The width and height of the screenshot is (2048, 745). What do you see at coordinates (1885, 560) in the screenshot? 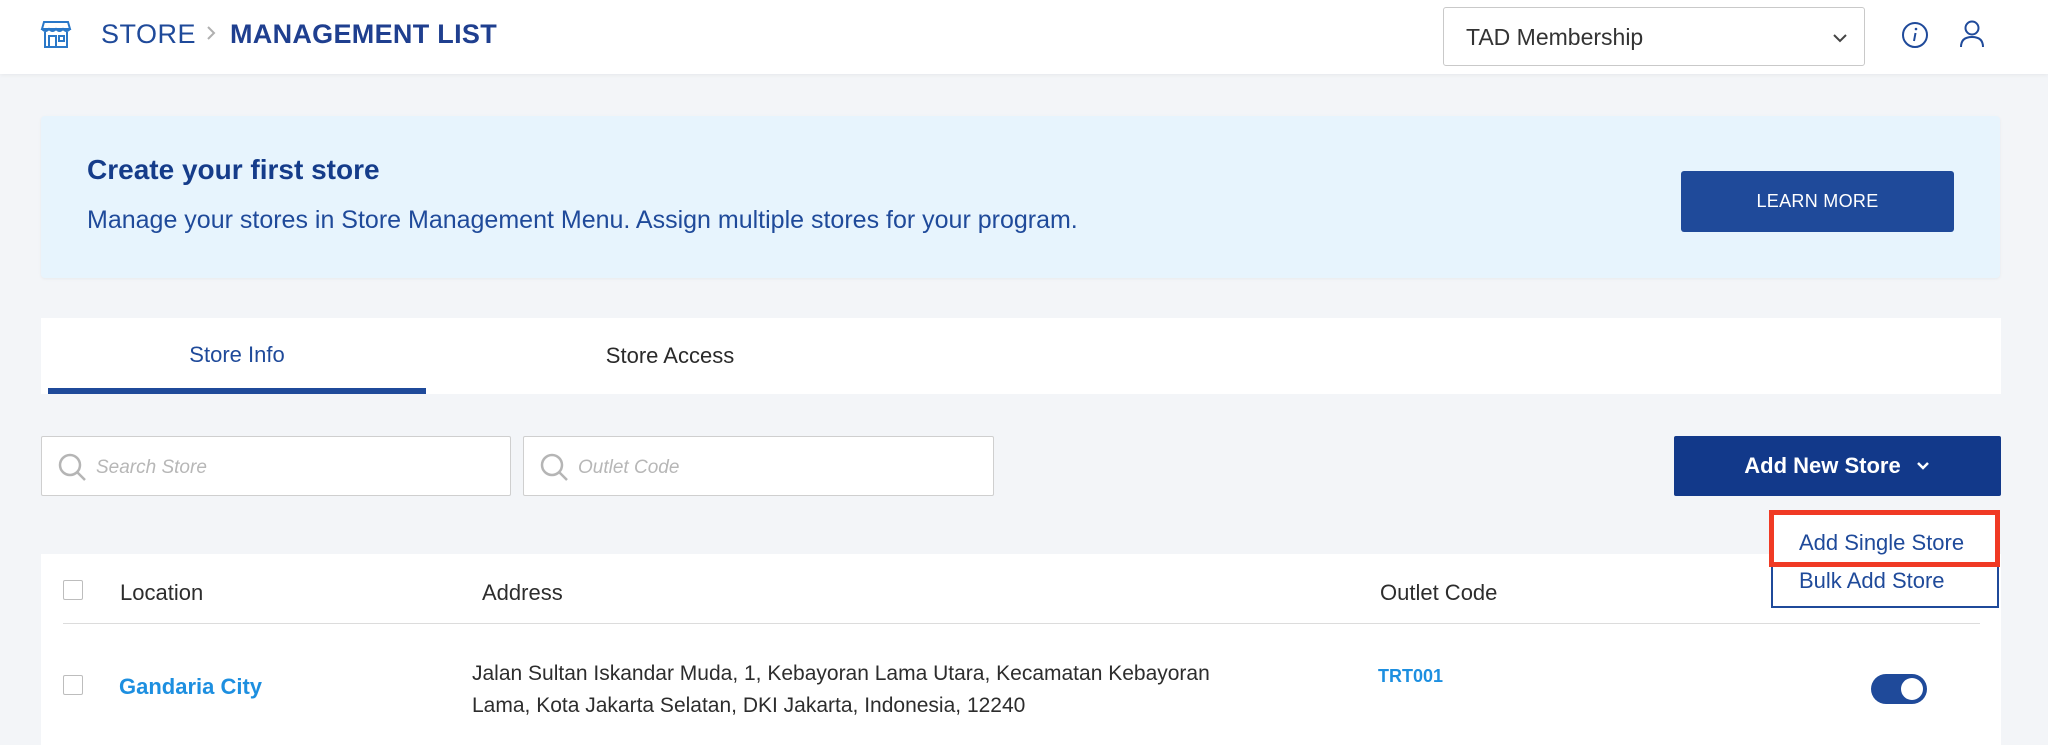
I see `add-store-dropdown-menu: Add Single Store Bulk Add Store` at bounding box center [1885, 560].